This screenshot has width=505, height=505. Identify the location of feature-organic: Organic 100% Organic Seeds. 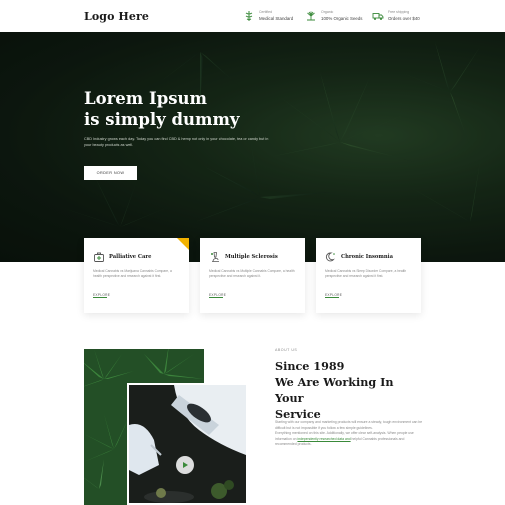
(334, 16).